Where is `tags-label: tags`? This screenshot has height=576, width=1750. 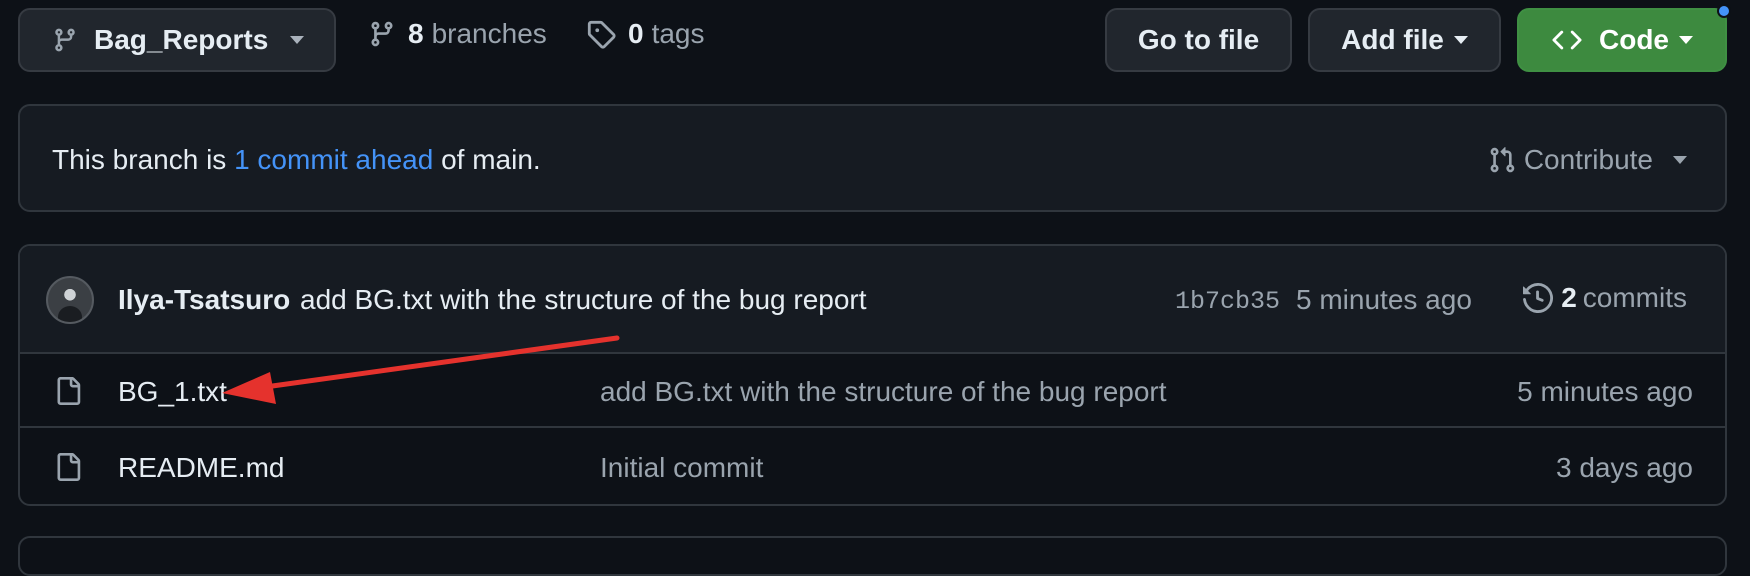
tags-label: tags is located at coordinates (678, 33).